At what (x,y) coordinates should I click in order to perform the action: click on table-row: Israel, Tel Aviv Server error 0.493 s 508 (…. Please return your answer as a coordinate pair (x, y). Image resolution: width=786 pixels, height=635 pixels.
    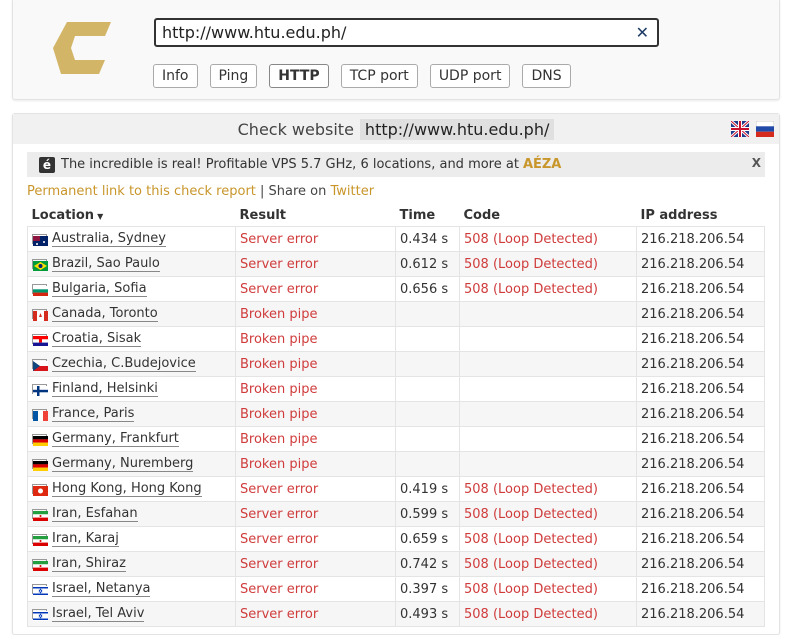
    Looking at the image, I should click on (396, 614).